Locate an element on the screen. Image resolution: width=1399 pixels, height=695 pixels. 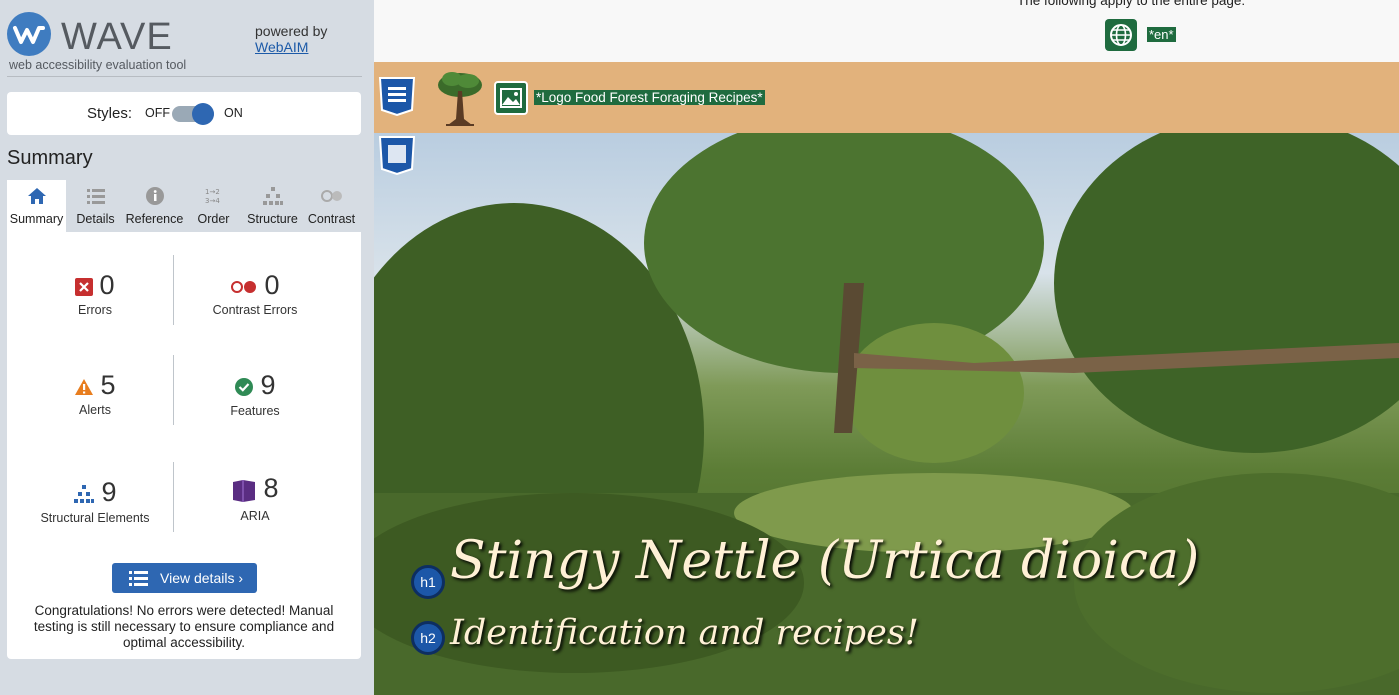
structure-elements-icon is located at coordinates (84, 496).